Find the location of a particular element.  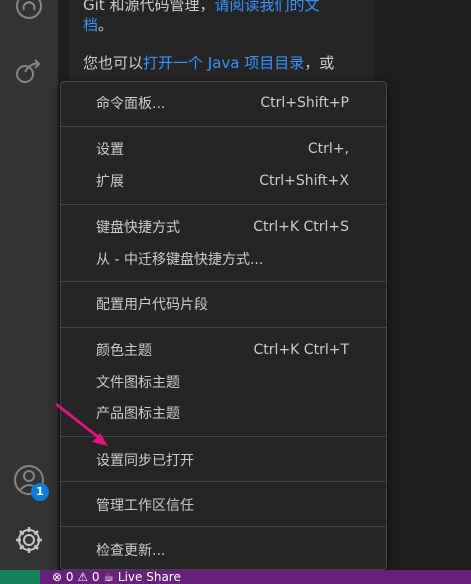

welcome-line-2: 档。 is located at coordinates (98, 25).